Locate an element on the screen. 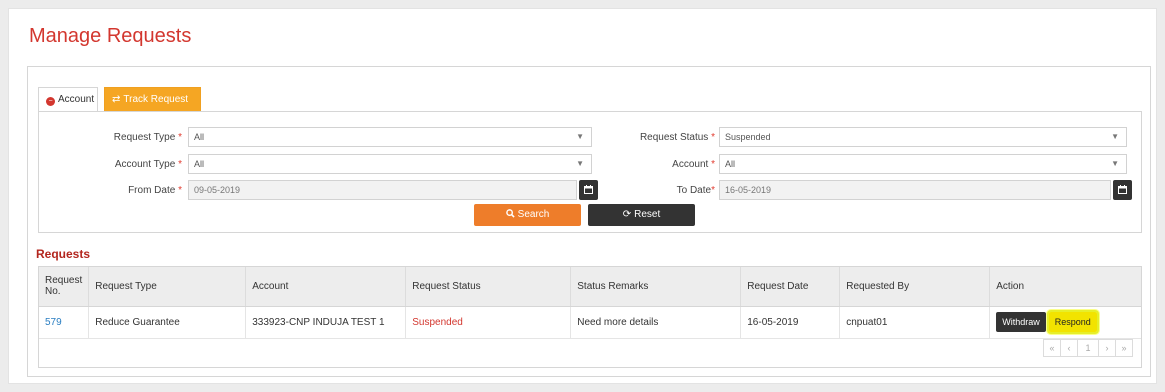 Image resolution: width=1165 pixels, height=392 pixels. action-cell: Withdraw Respond is located at coordinates (1065, 322).